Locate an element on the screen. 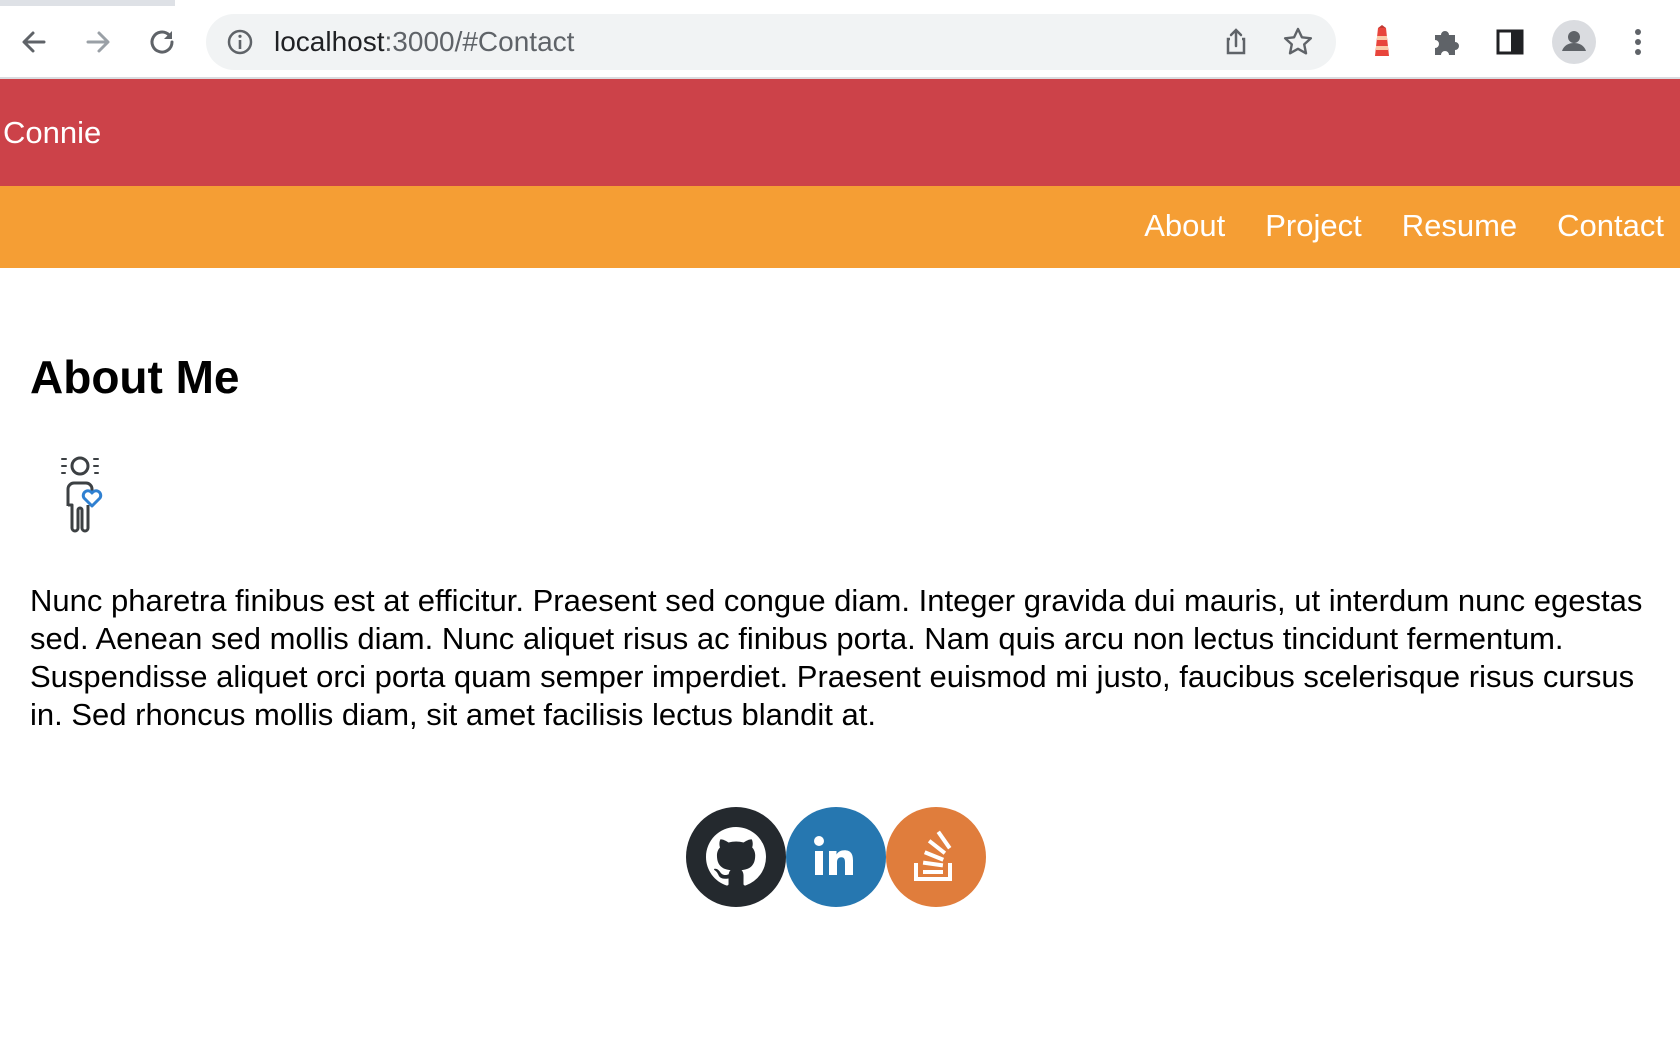  site-header: Connie is located at coordinates (840, 132).